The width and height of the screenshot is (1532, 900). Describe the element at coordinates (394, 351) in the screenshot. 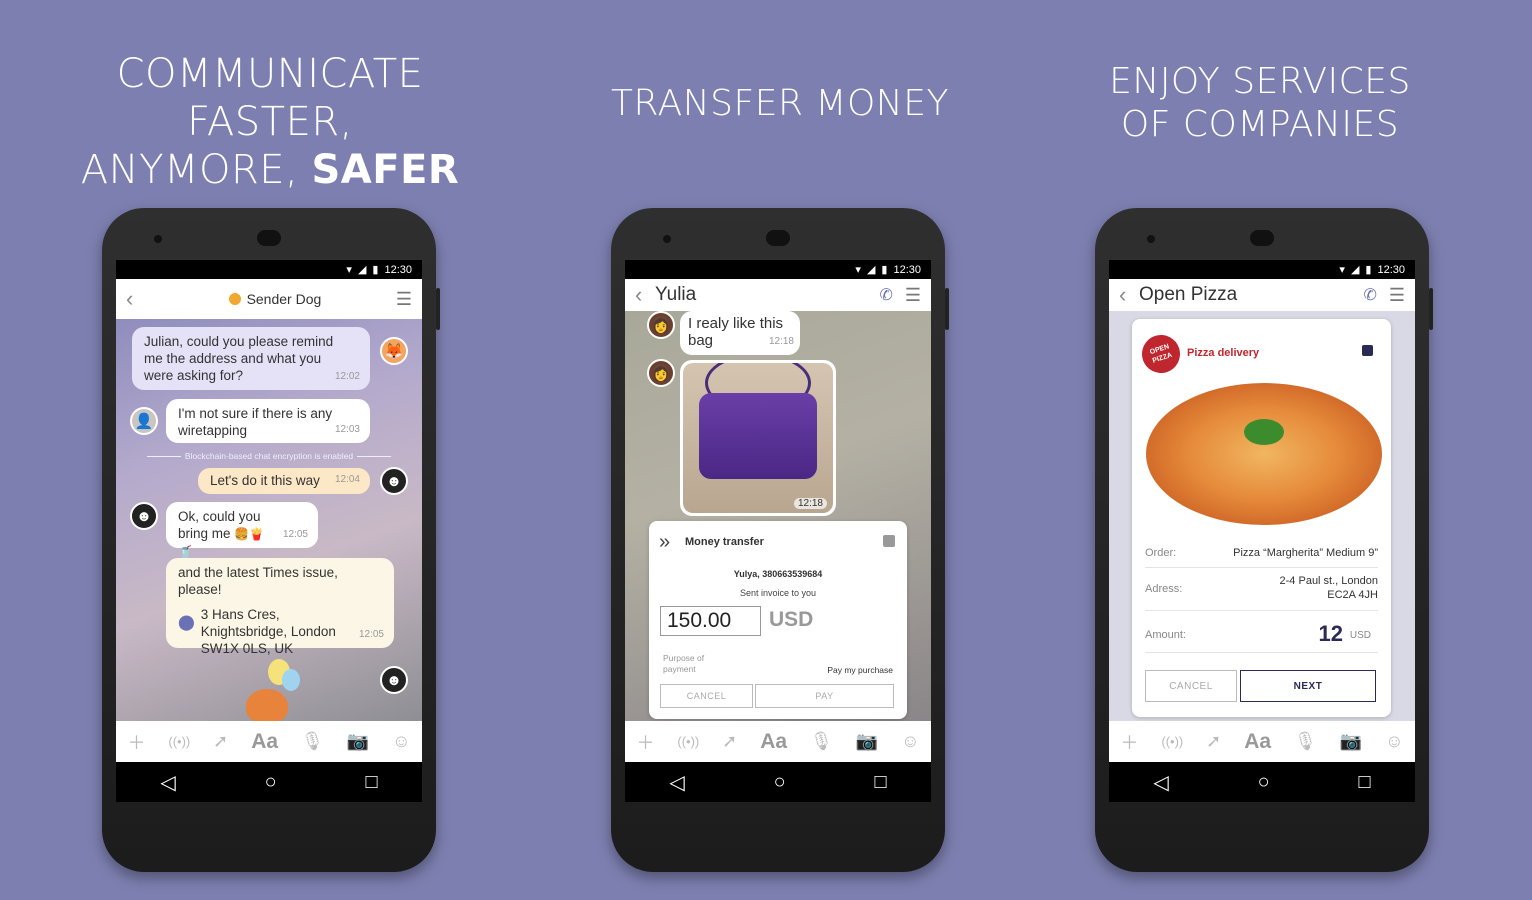

I see `avatar-fox: 🦊` at that location.